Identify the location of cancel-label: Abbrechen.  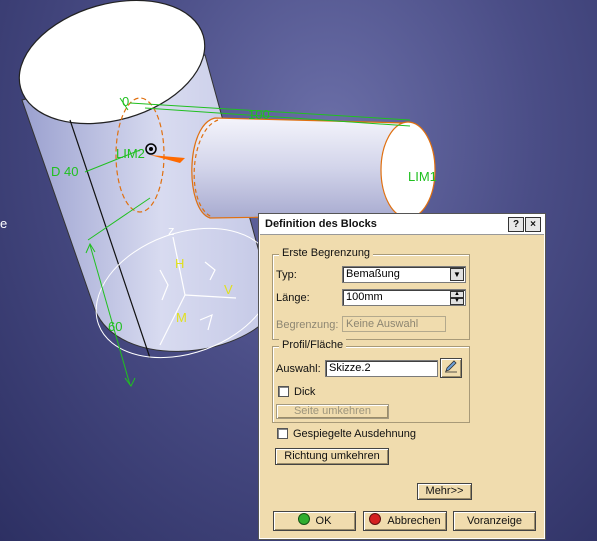
(414, 521).